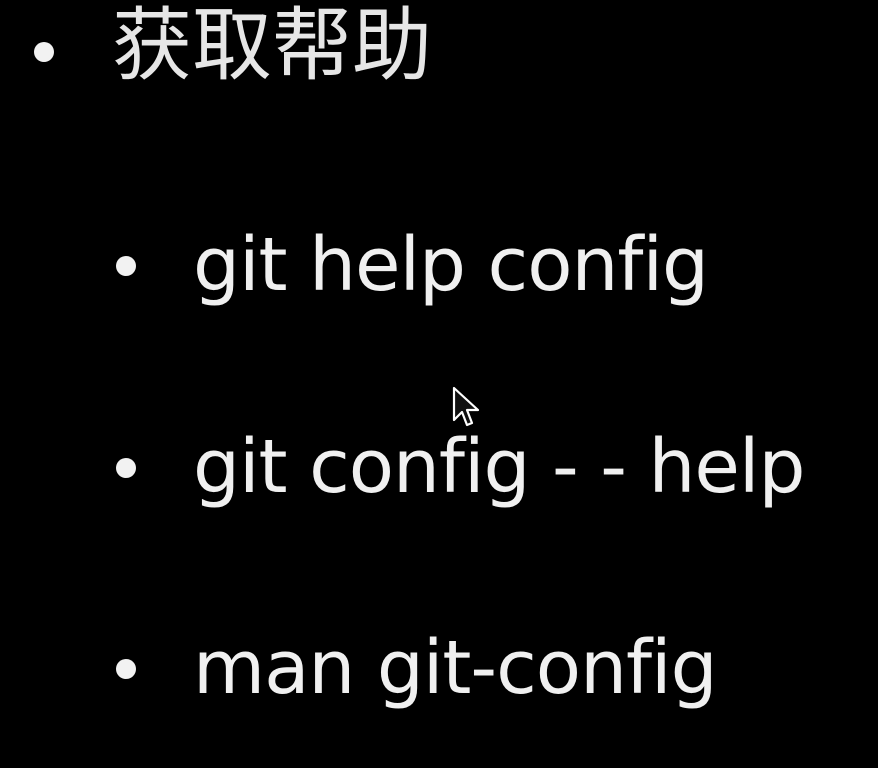 This screenshot has width=878, height=768. I want to click on list-item-git-help-config: git help config, so click(451, 265).